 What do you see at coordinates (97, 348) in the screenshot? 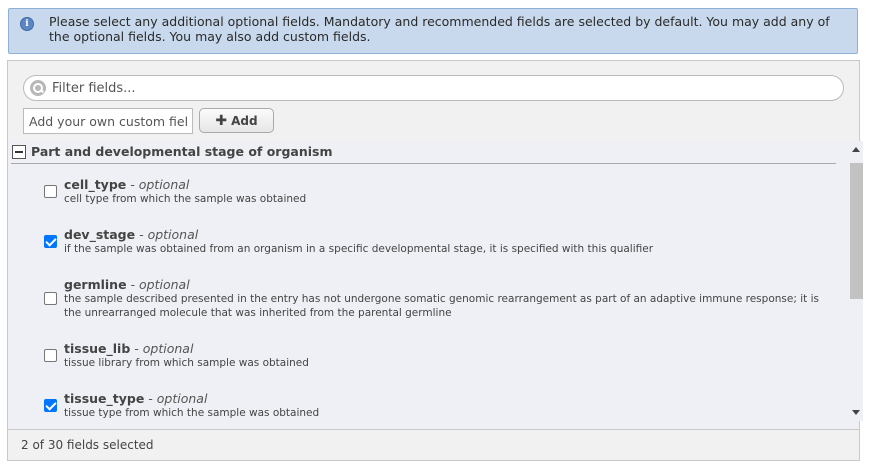
I see `field-name: tissue_lib` at bounding box center [97, 348].